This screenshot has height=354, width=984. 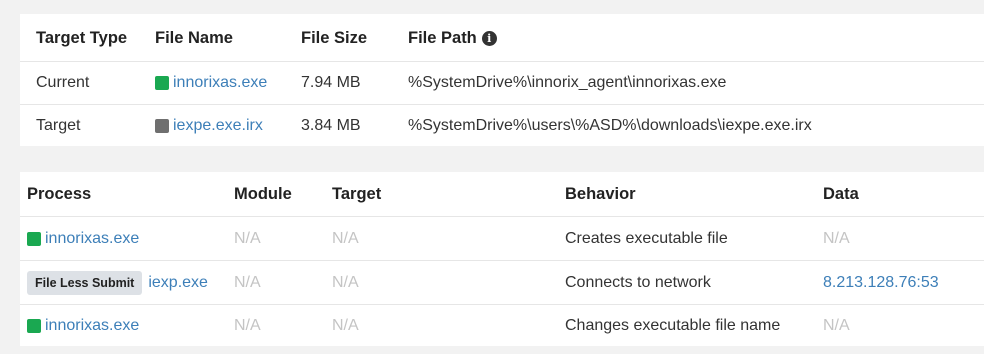 I want to click on green-file-icon, so click(x=162, y=83).